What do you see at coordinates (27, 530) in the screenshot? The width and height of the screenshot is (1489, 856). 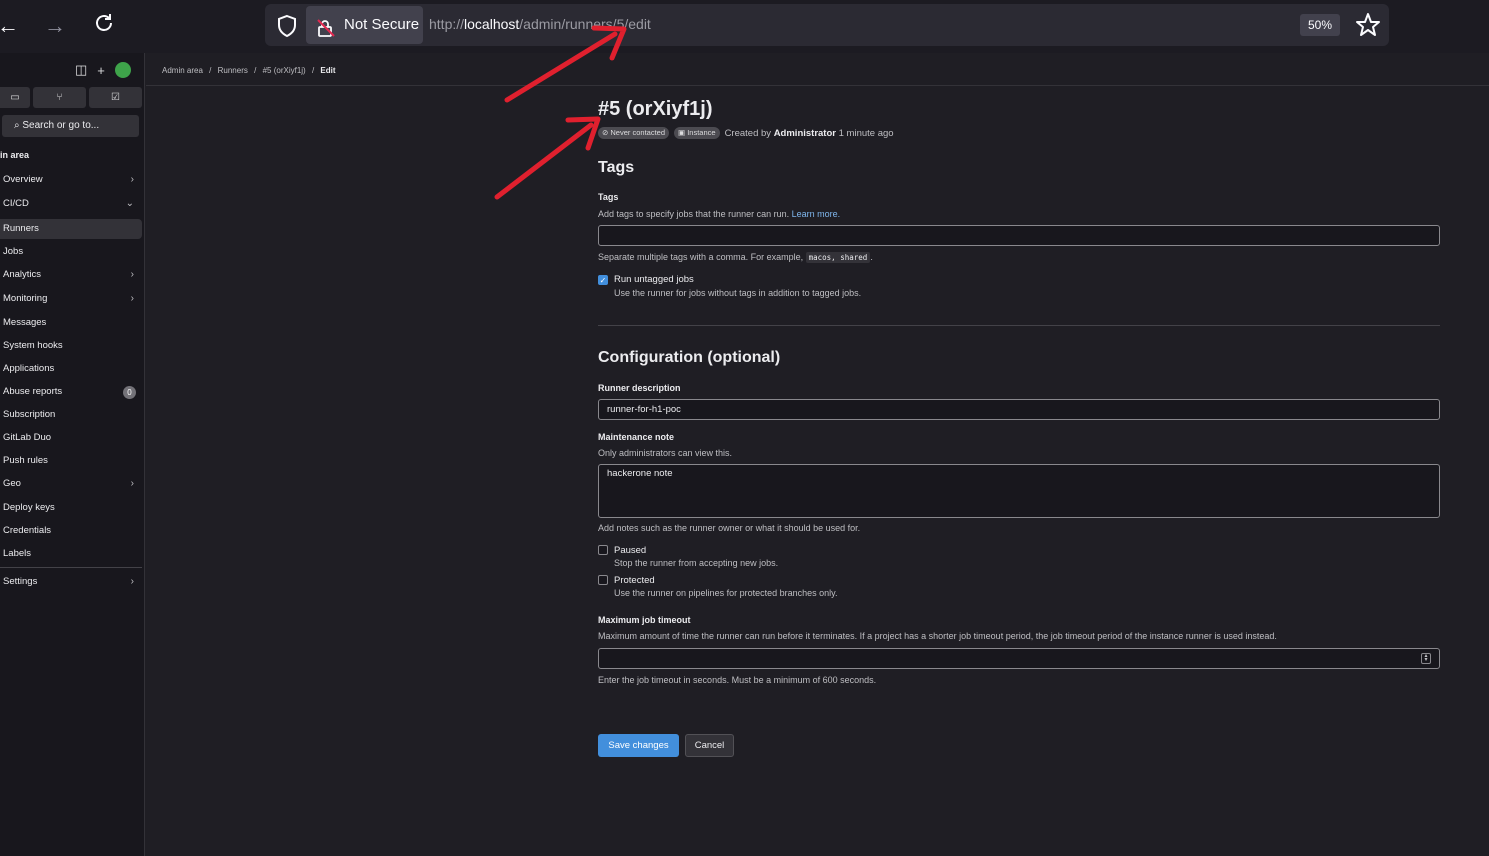 I see `sidebar-item-label: Credentials` at bounding box center [27, 530].